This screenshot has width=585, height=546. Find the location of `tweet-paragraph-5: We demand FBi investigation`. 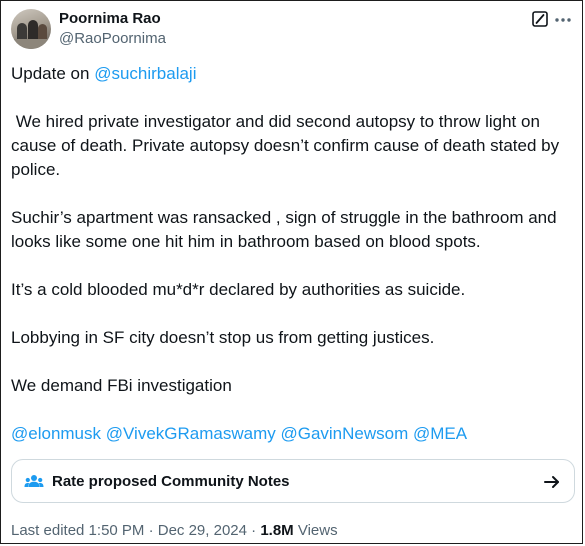

tweet-paragraph-5: We demand FBi investigation is located at coordinates (121, 385).